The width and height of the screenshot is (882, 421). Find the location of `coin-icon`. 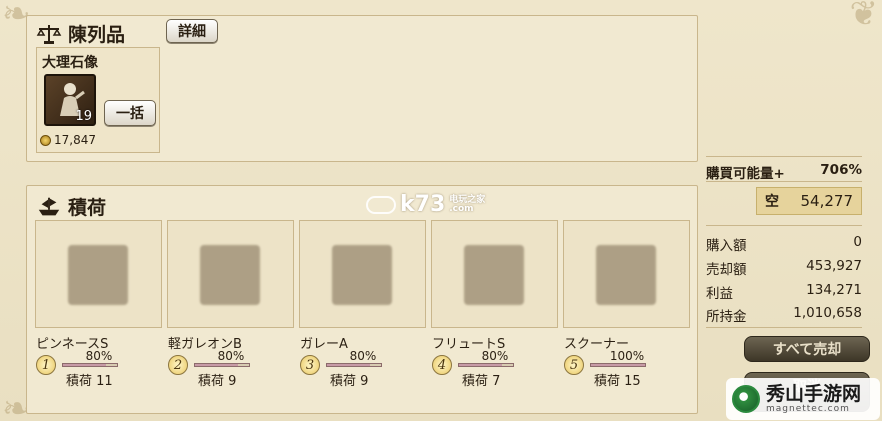

coin-icon is located at coordinates (45, 140).